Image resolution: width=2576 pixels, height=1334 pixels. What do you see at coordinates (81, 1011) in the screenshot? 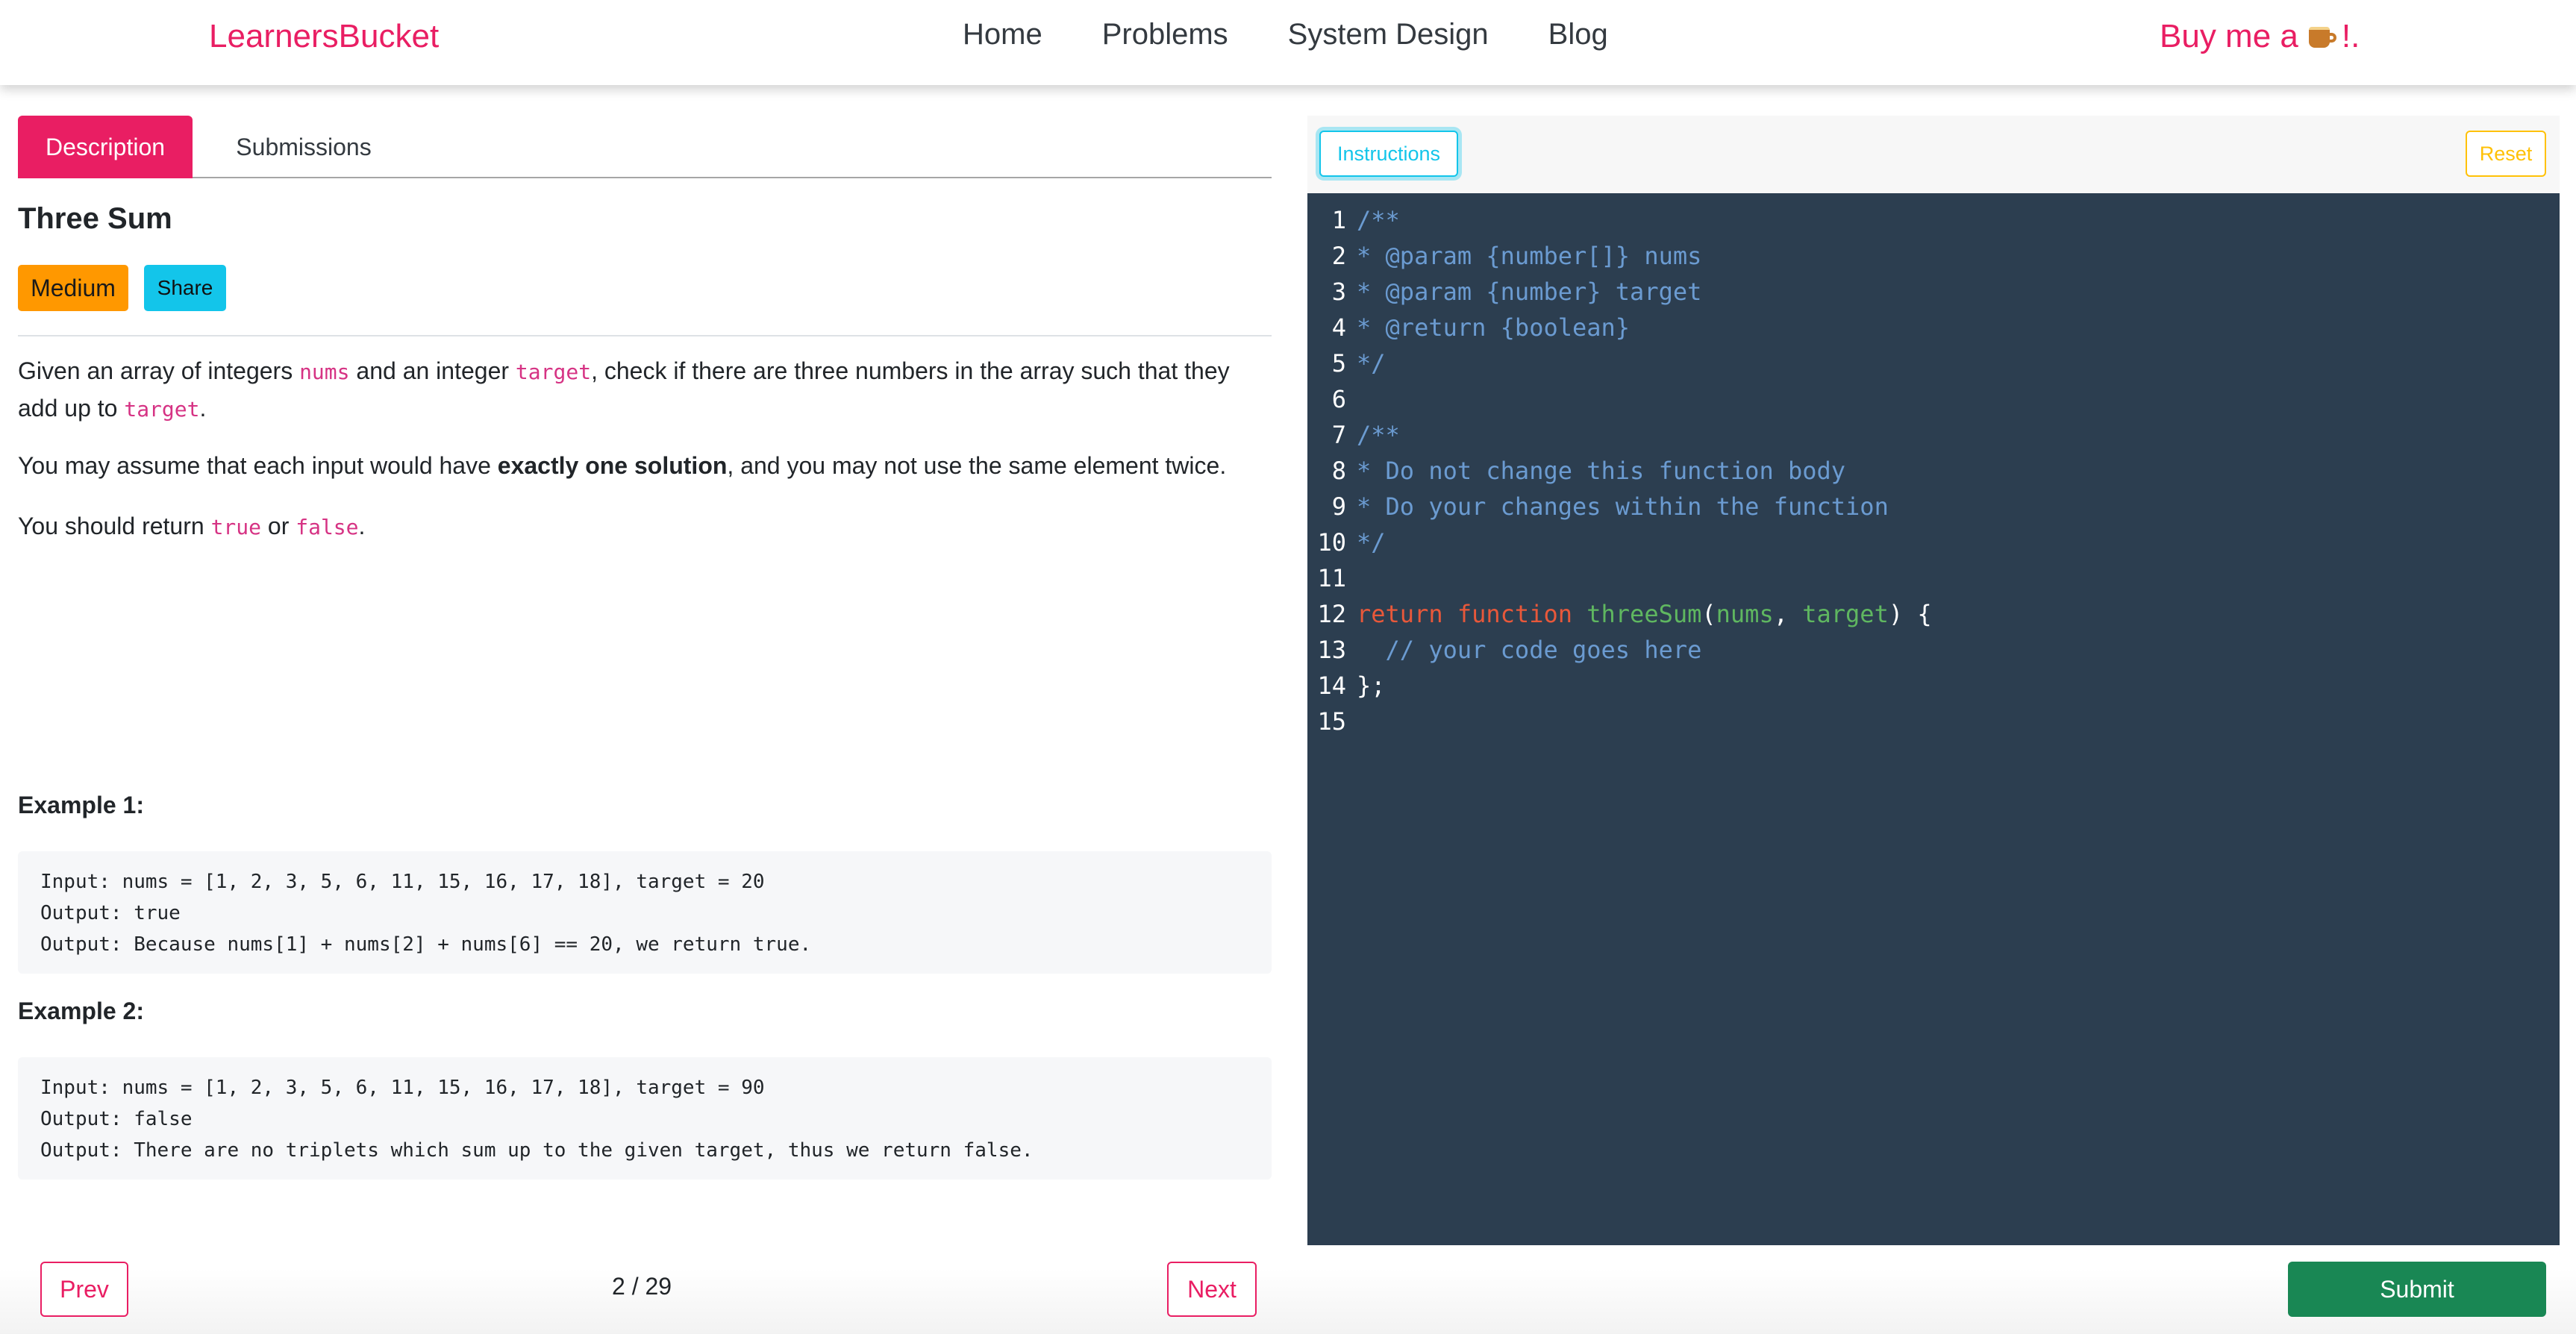
I see `example-2-heading: Example 2:` at bounding box center [81, 1011].